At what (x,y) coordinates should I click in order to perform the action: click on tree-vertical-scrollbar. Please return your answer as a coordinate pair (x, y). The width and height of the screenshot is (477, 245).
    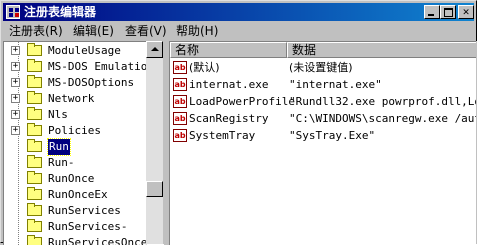
    Looking at the image, I should click on (154, 142).